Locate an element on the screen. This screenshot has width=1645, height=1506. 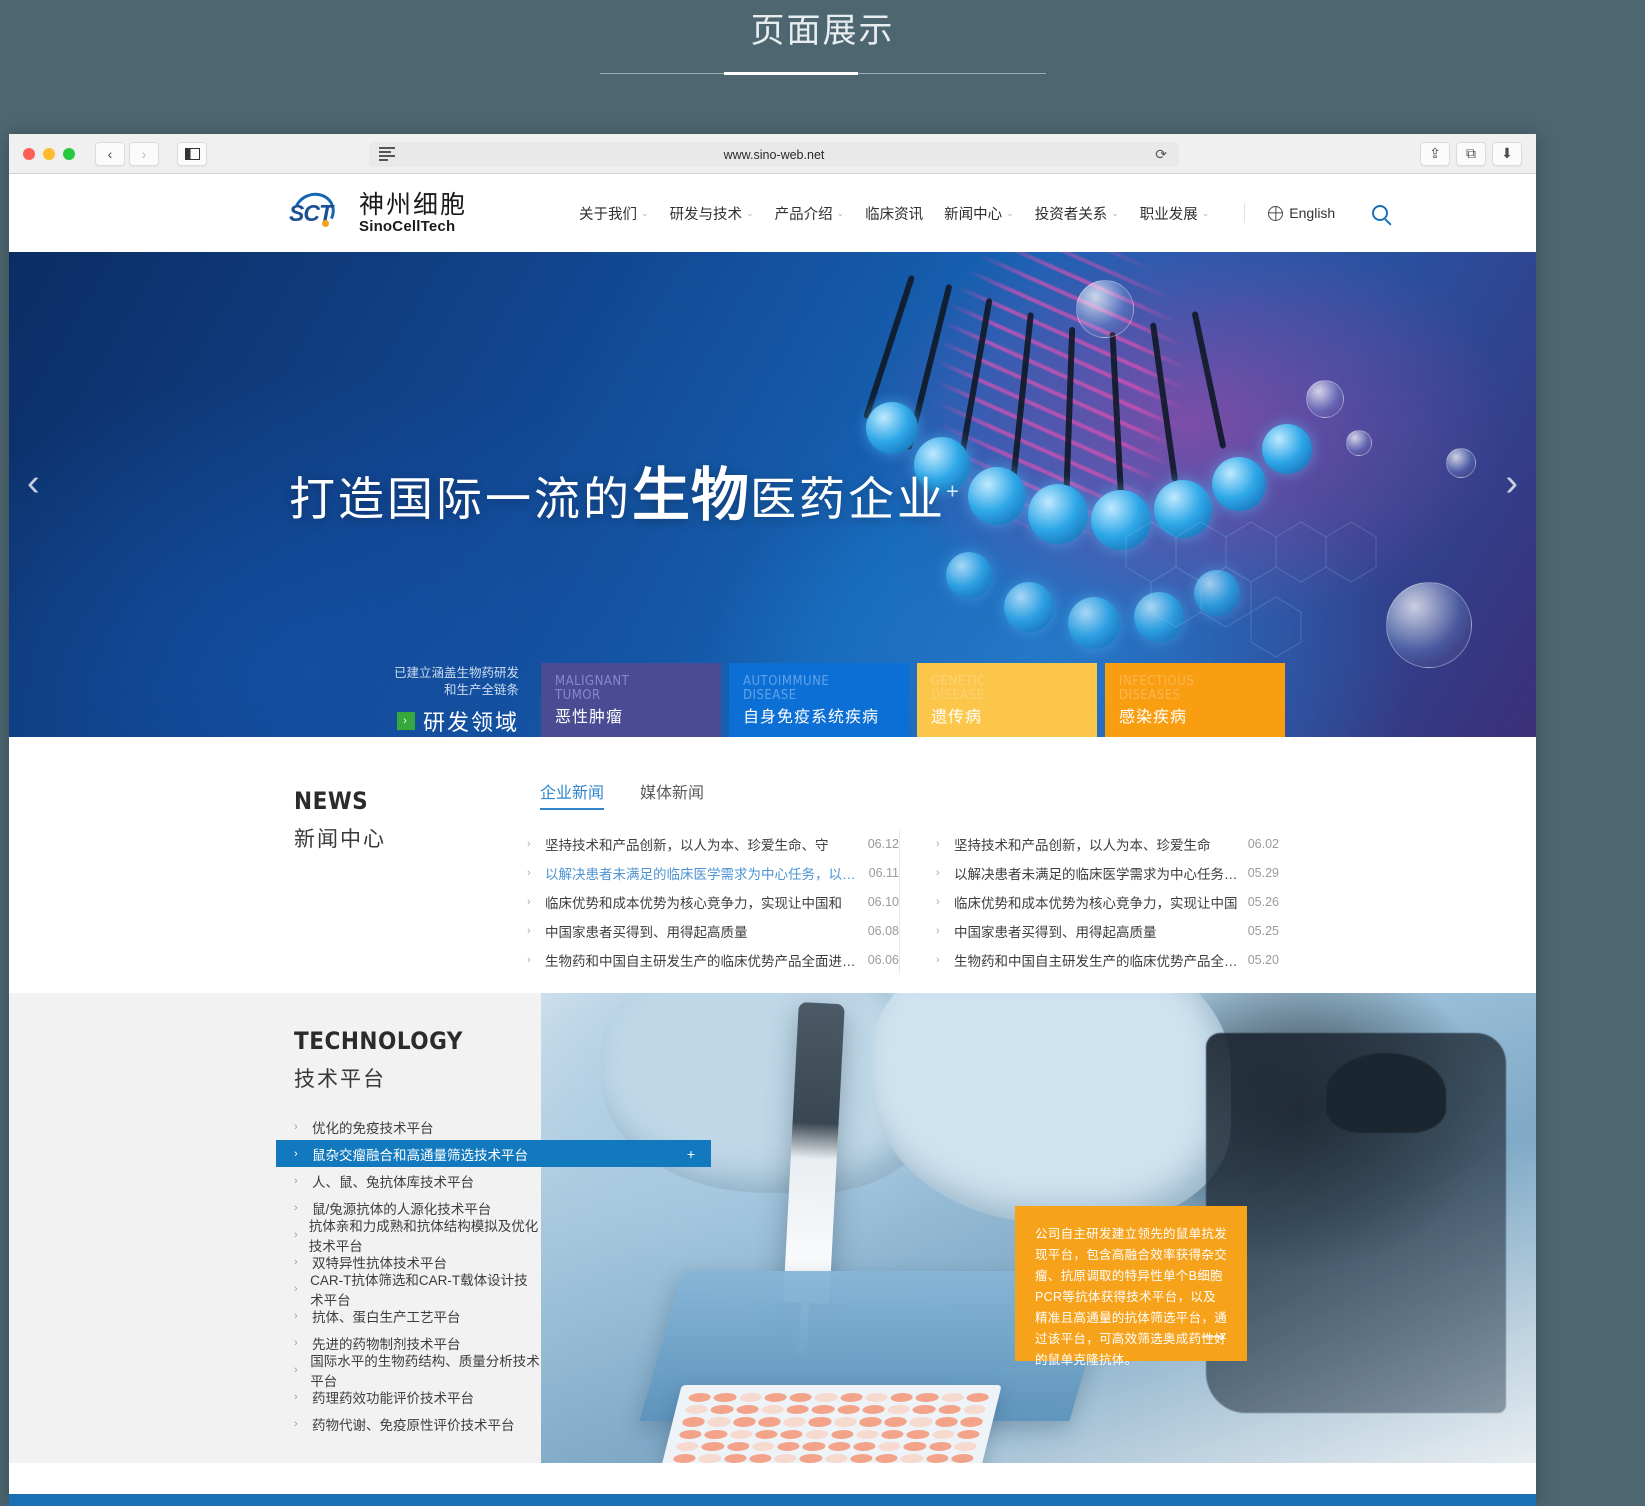
language-switcher: English is located at coordinates (1301, 213).